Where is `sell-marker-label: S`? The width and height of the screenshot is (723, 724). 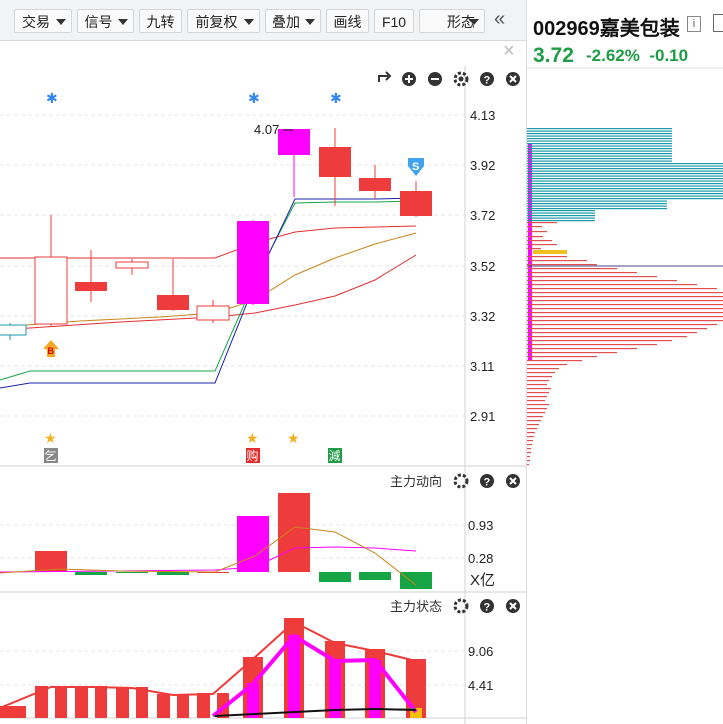
sell-marker-label: S is located at coordinates (415, 167).